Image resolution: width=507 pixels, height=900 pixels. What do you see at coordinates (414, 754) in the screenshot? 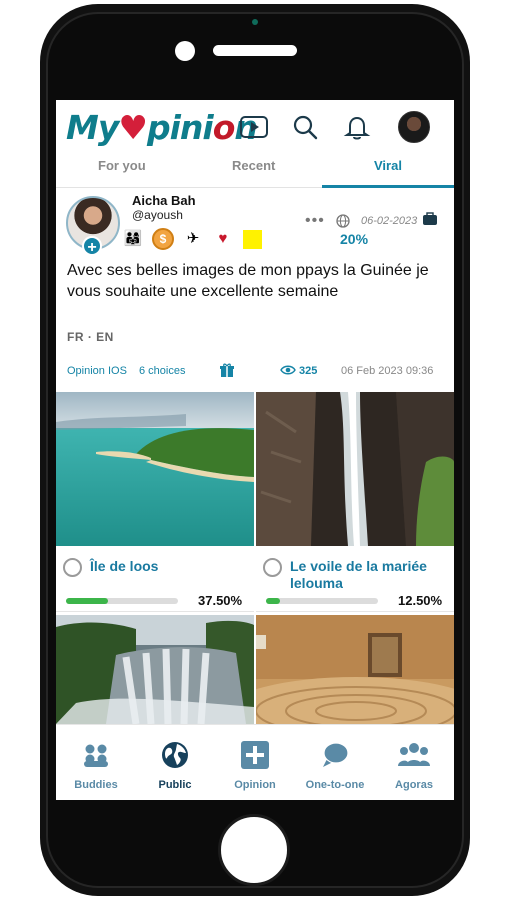
I see `group-icon` at bounding box center [414, 754].